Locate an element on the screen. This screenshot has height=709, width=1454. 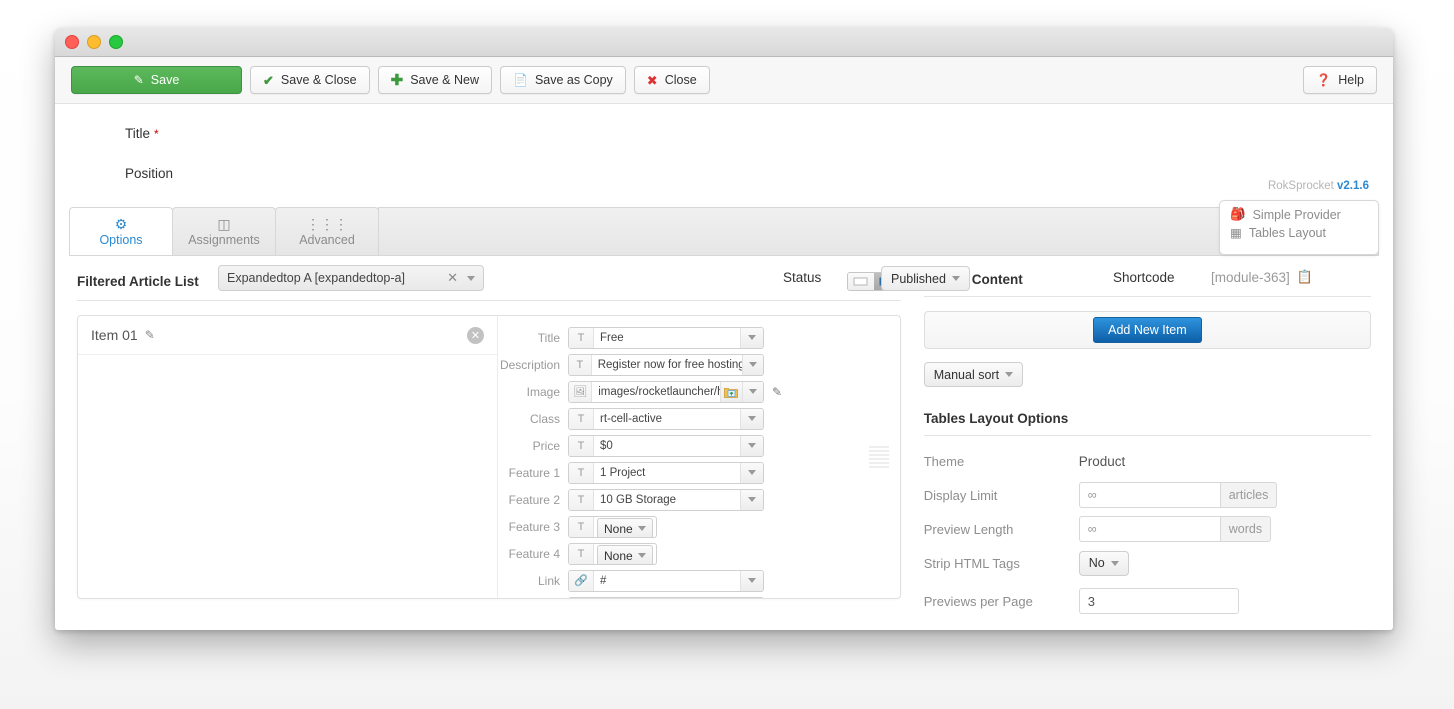
help-button: ❓ Help is located at coordinates (1340, 80).